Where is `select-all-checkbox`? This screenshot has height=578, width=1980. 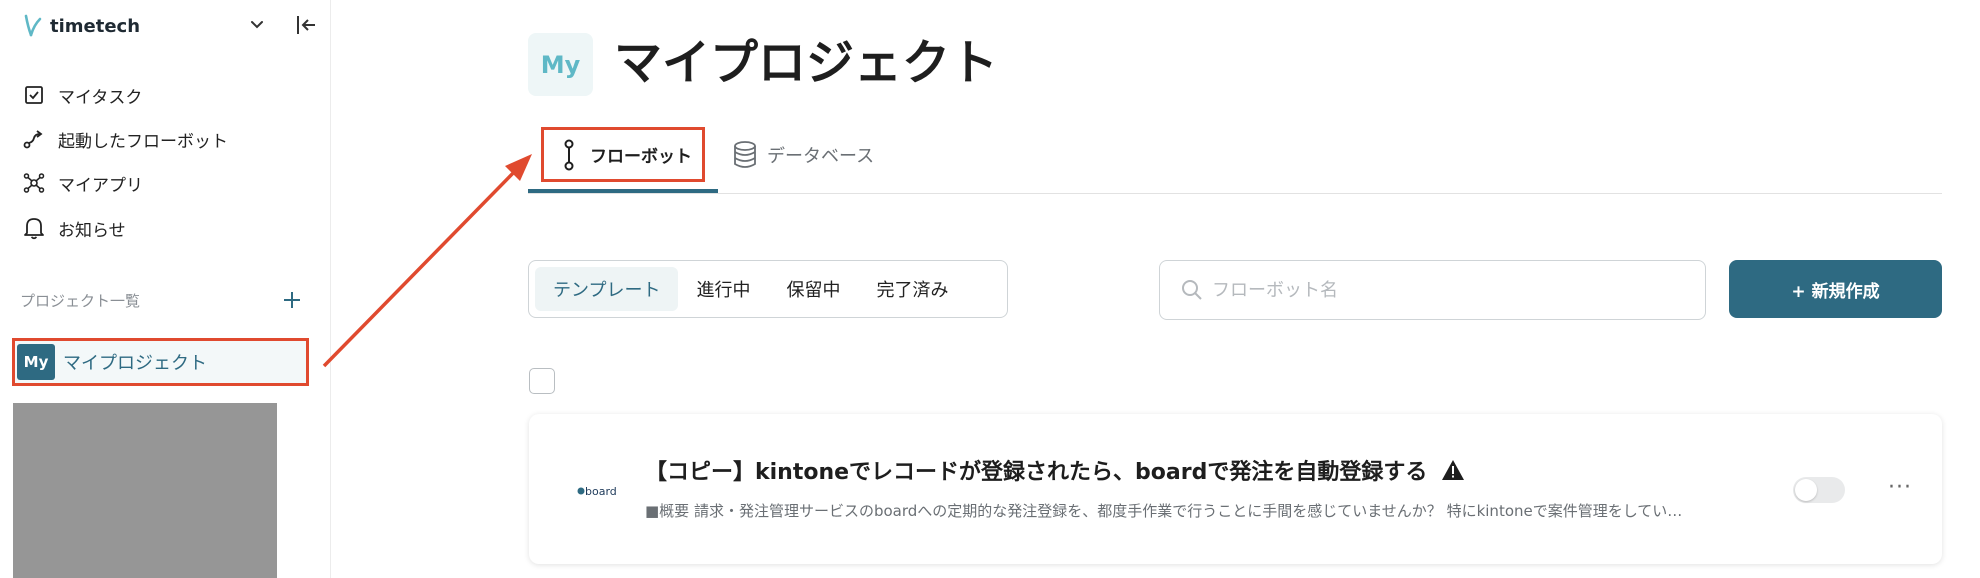 select-all-checkbox is located at coordinates (542, 381).